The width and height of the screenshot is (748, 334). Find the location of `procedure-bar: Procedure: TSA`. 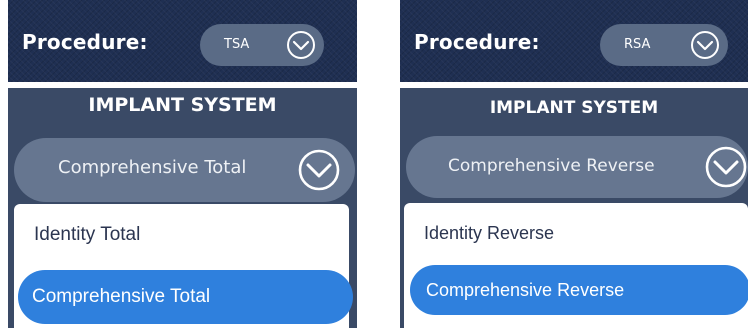

procedure-bar: Procedure: TSA is located at coordinates (182, 41).